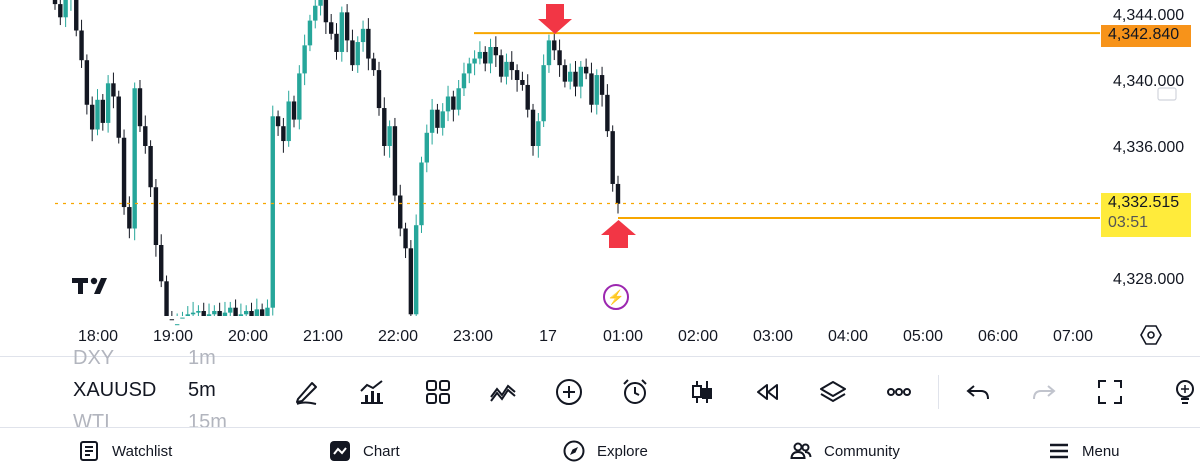 This screenshot has width=1200, height=476. I want to click on arrow-up-icon, so click(618, 234).